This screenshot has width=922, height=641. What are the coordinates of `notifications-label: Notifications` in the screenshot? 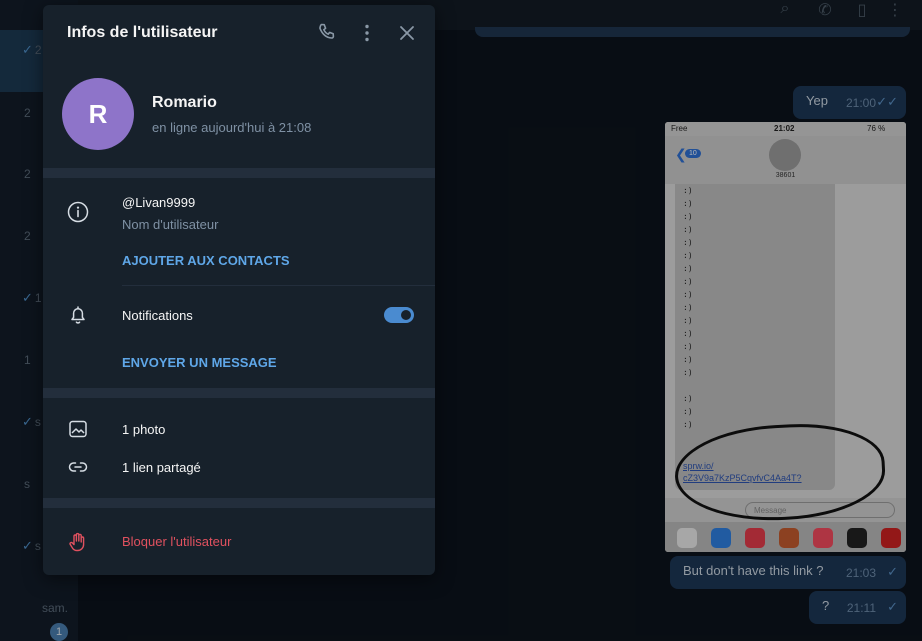 It's located at (157, 315).